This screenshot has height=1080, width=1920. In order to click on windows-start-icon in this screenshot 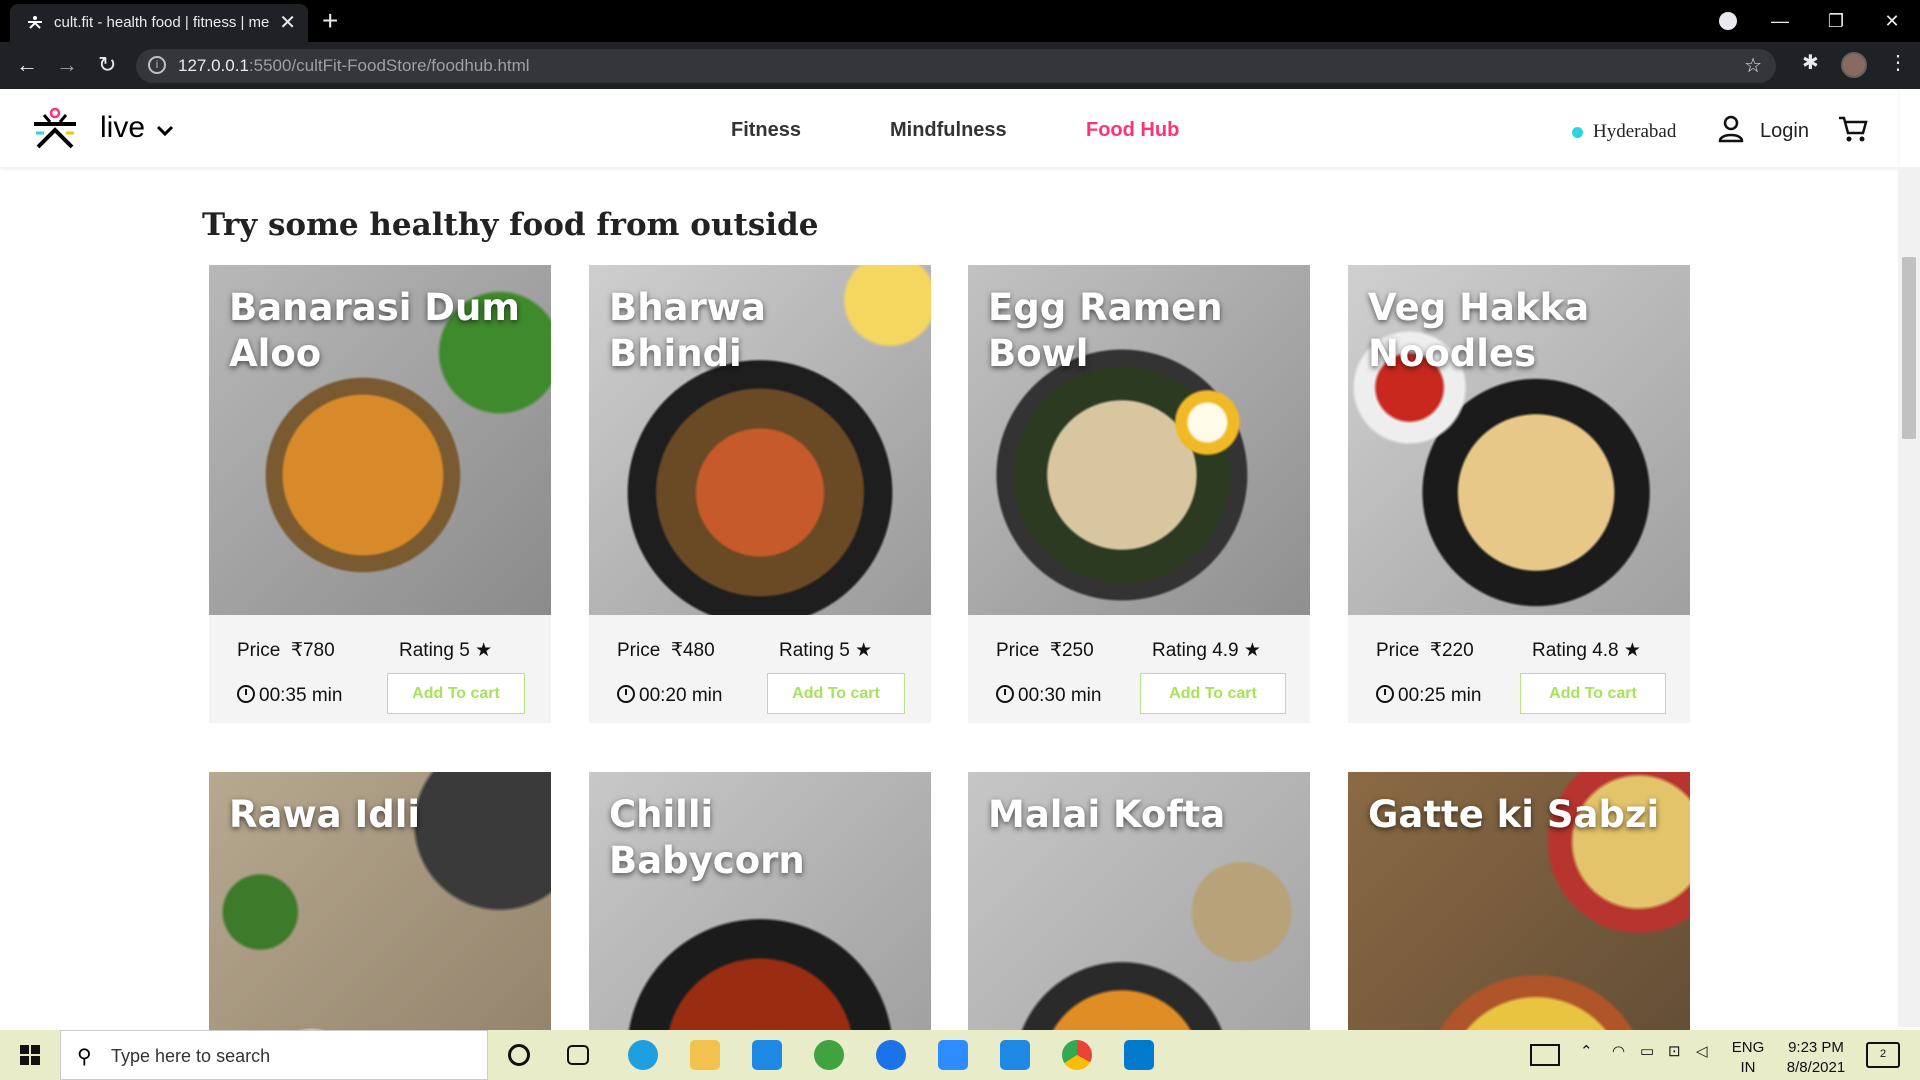, I will do `click(30, 1055)`.